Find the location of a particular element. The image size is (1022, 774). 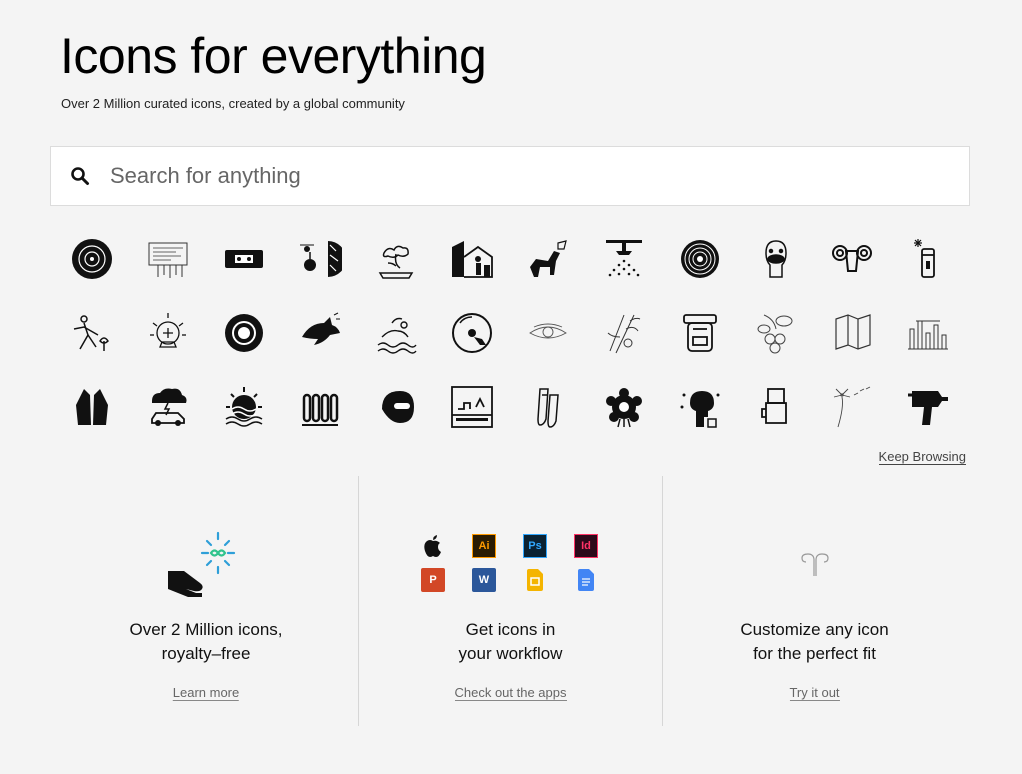

indesign-icon: Id is located at coordinates (586, 545).